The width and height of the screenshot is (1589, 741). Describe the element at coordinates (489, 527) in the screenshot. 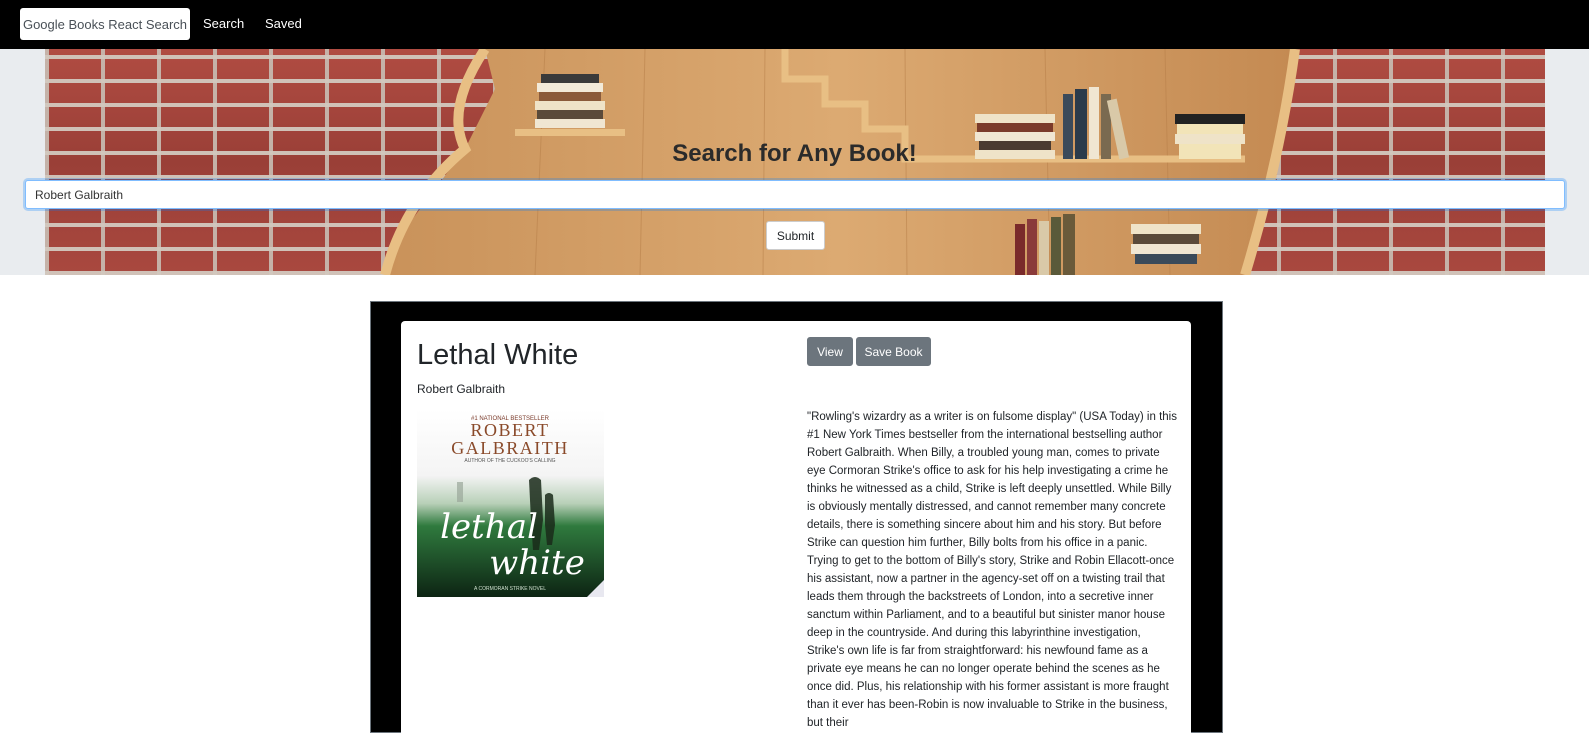

I see `cover-title-line1: lethal` at that location.